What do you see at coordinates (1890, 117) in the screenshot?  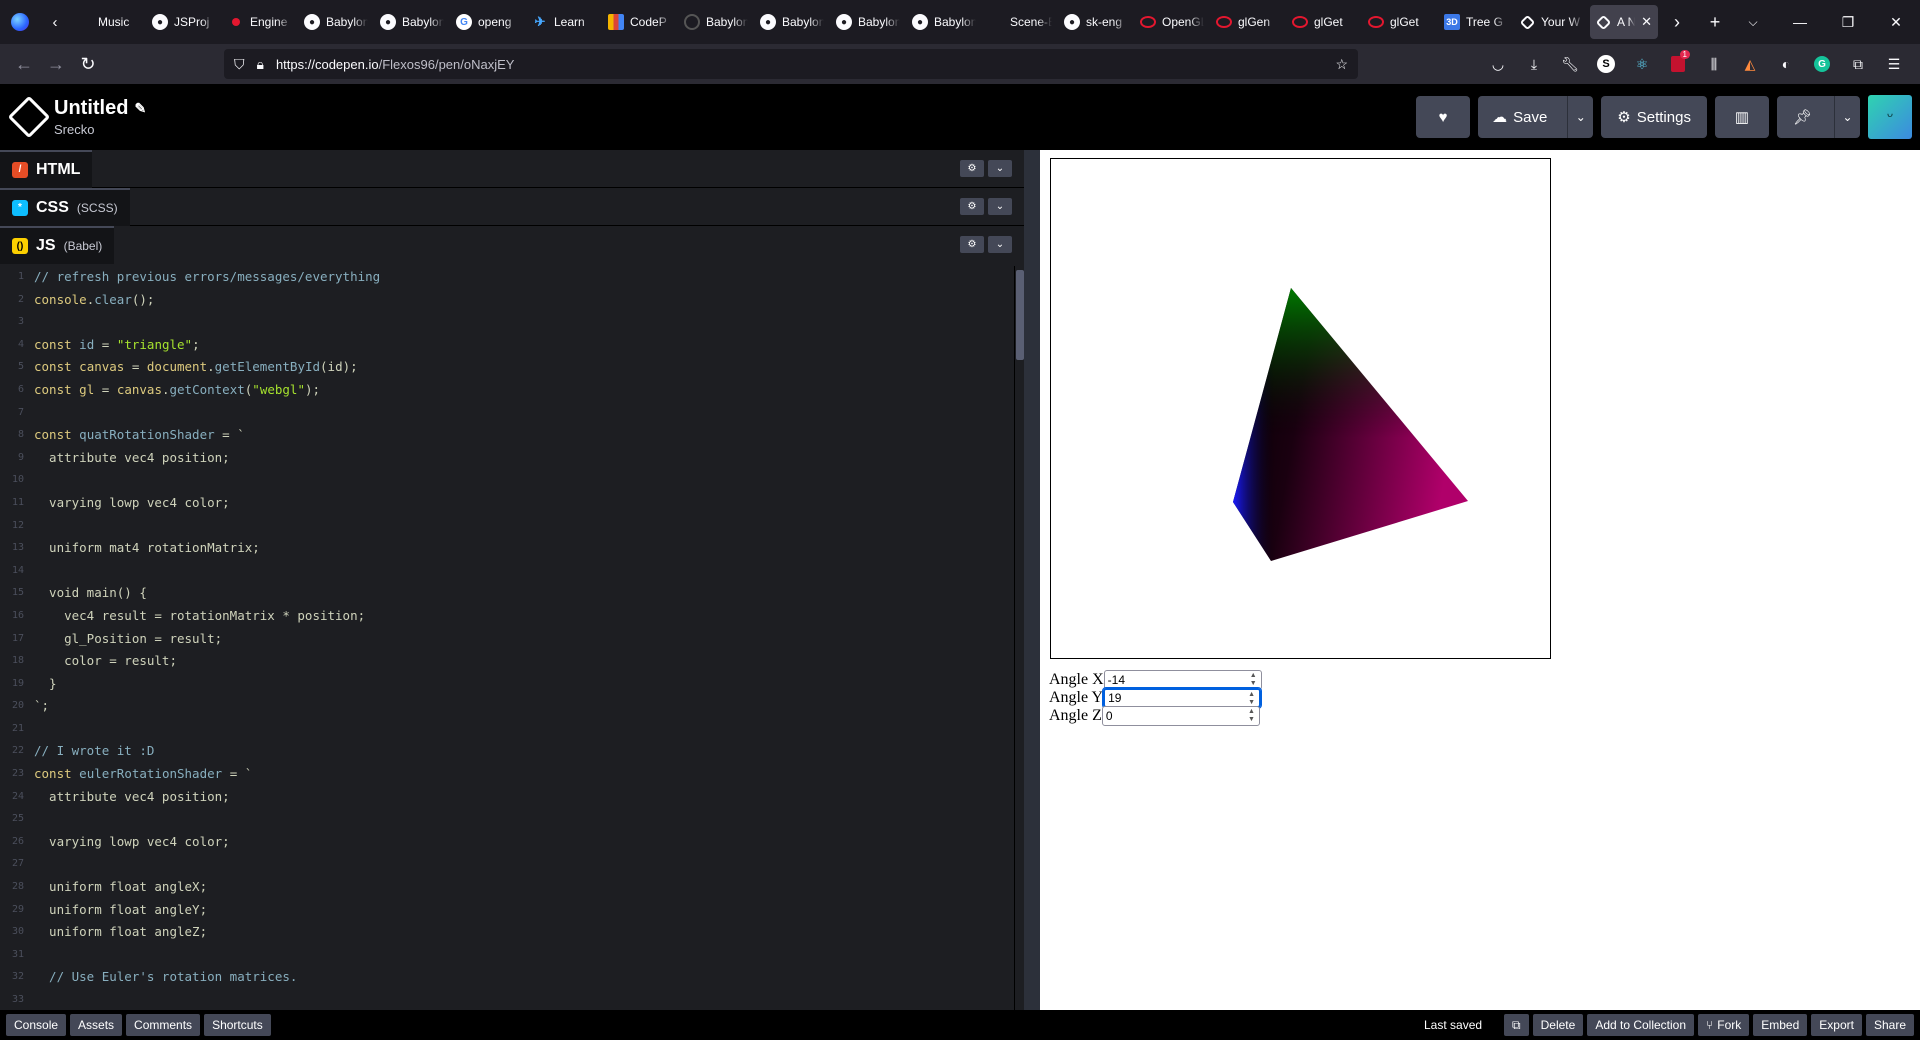 I see `avatar: ᵕ` at bounding box center [1890, 117].